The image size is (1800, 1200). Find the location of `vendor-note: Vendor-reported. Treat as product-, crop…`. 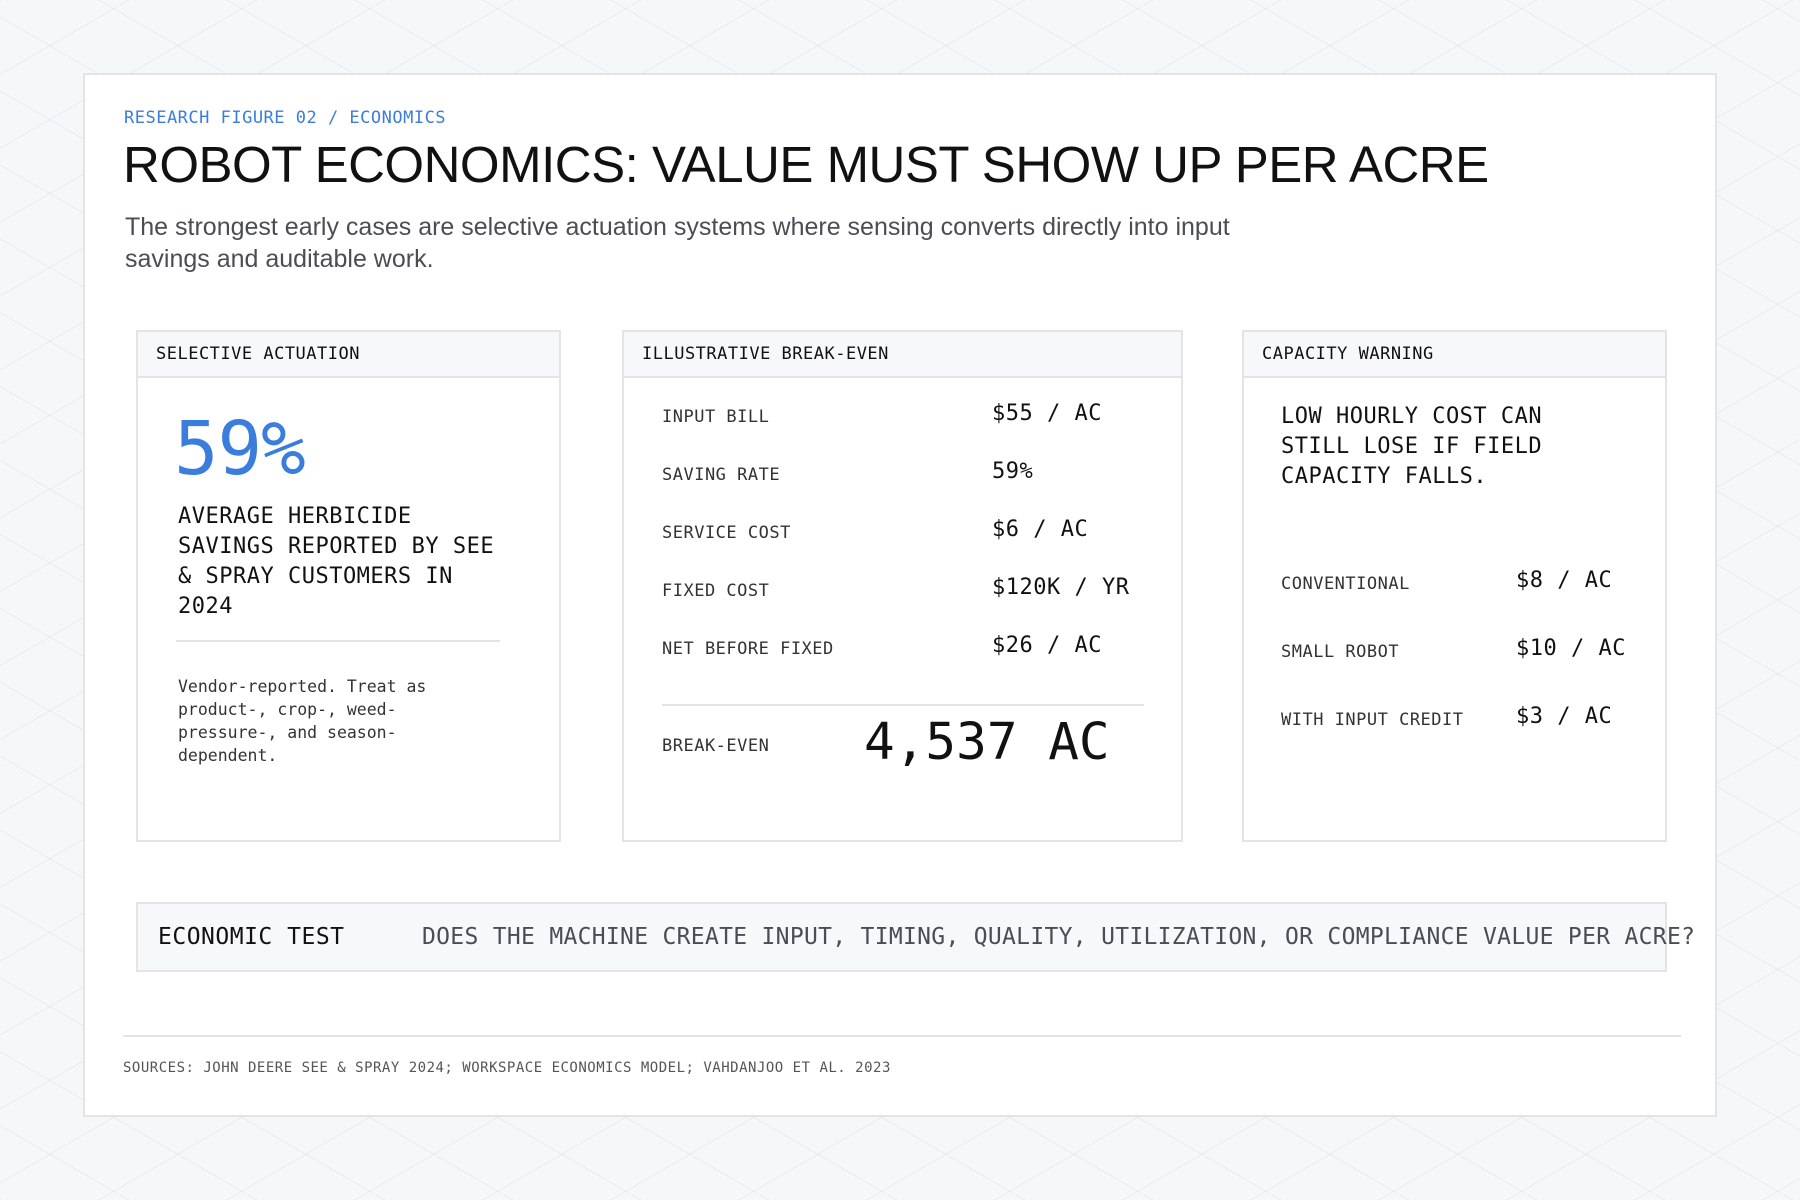

vendor-note: Vendor-reported. Treat as product-, crop… is located at coordinates (302, 721).